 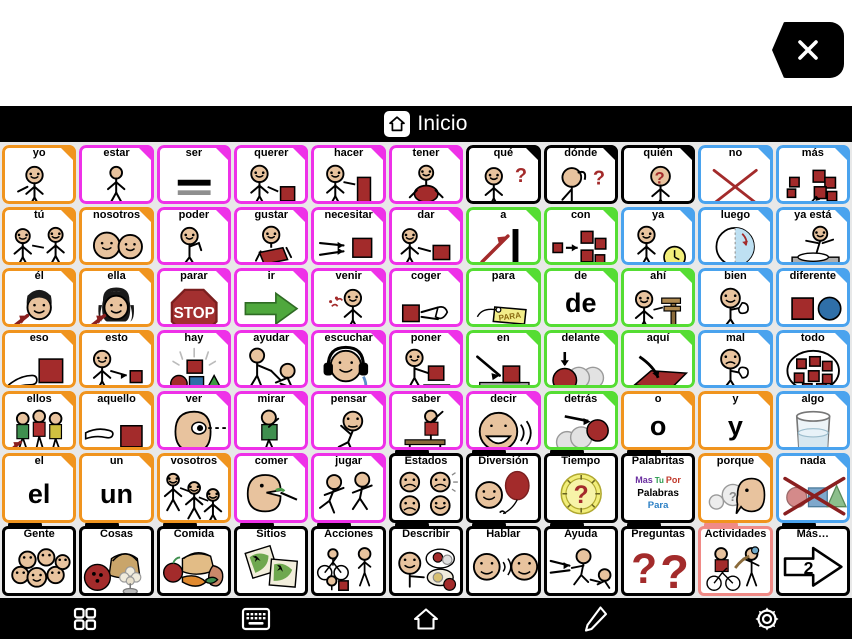 What do you see at coordinates (426, 236) in the screenshot?
I see `symbol-cell-dar: dar` at bounding box center [426, 236].